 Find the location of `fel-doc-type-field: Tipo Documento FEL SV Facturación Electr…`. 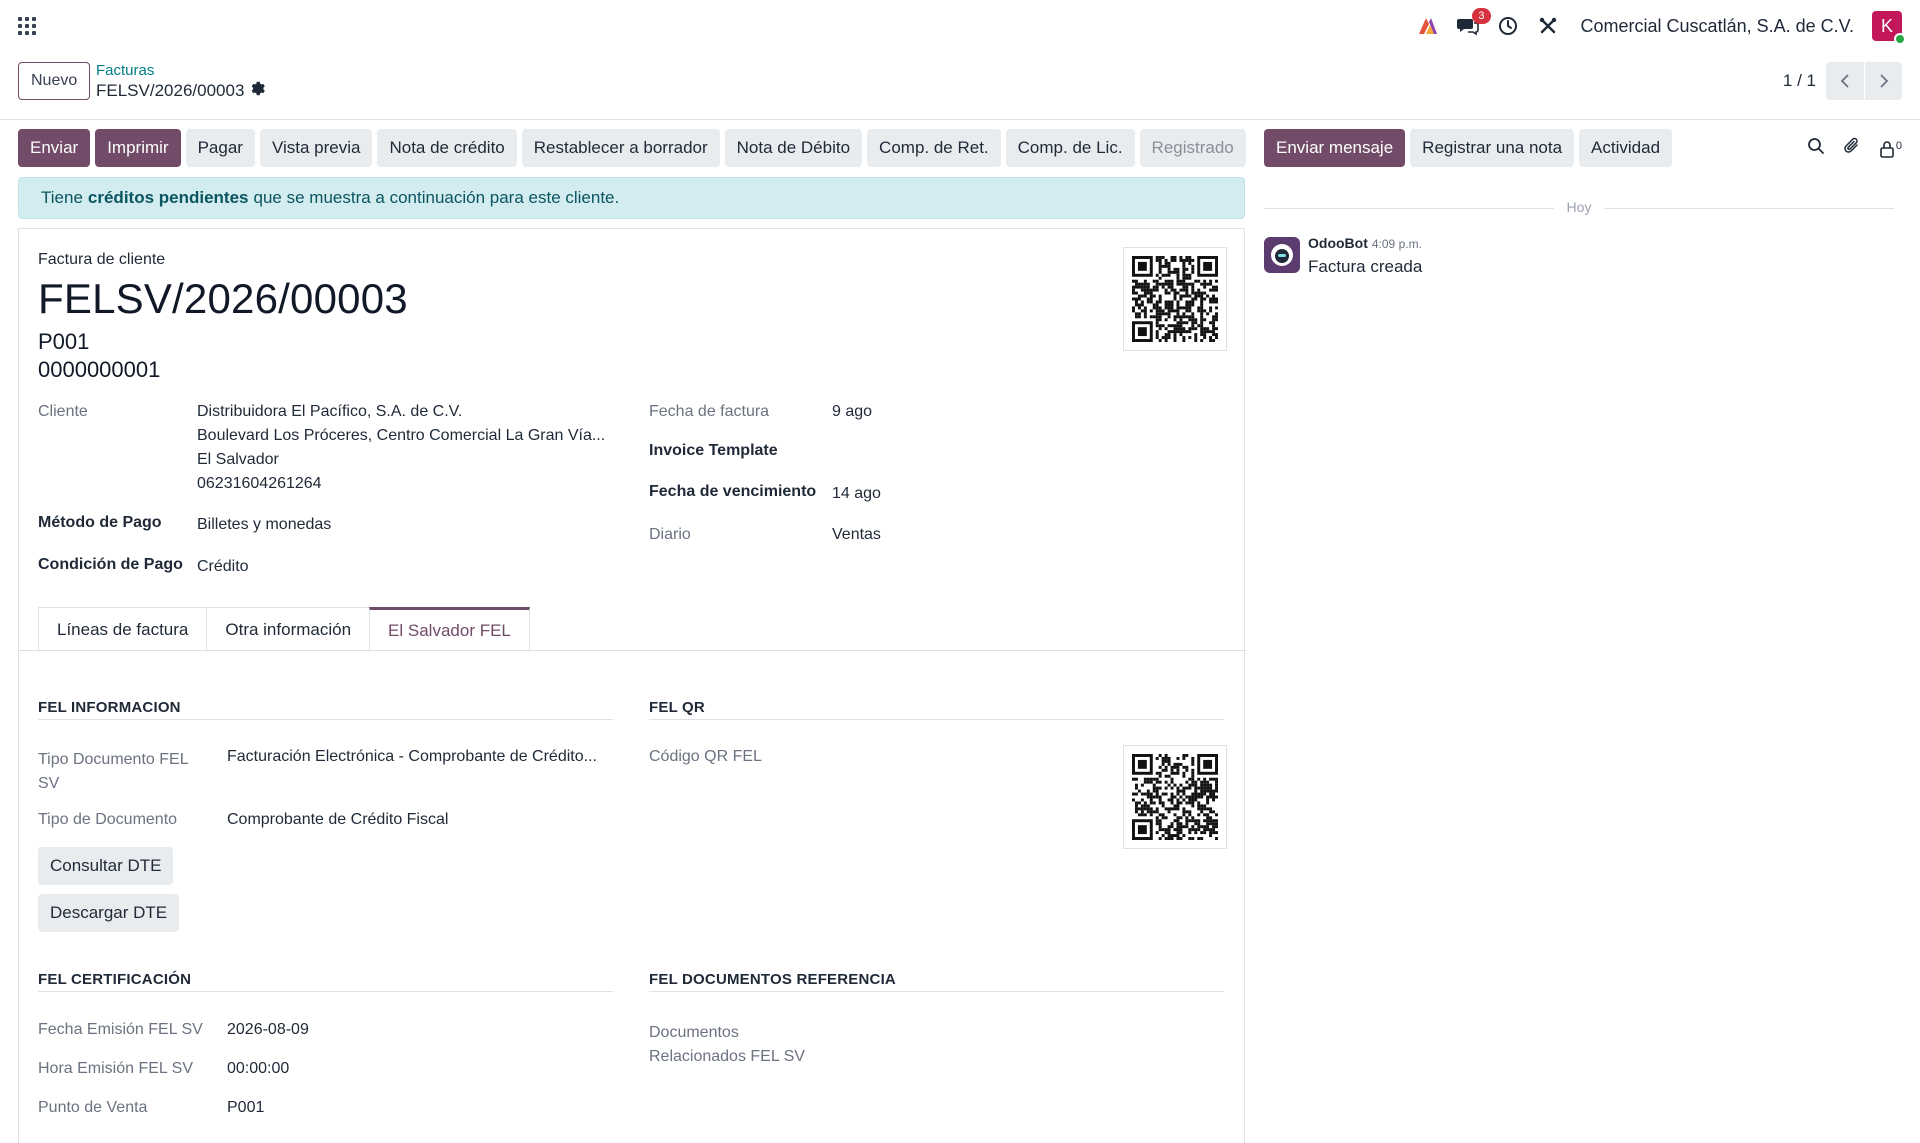

fel-doc-type-field: Tipo Documento FEL SV Facturación Electr… is located at coordinates (328, 771).